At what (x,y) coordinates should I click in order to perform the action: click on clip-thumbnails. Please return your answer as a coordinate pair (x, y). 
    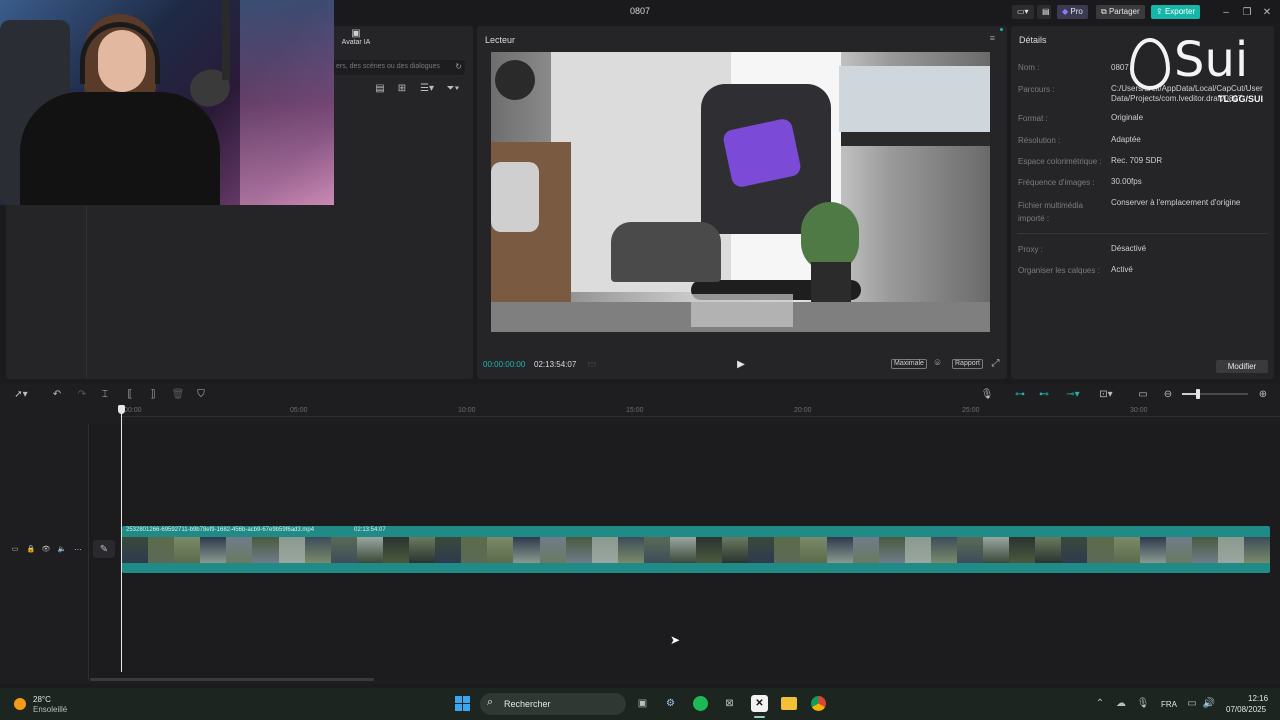
    Looking at the image, I should click on (696, 550).